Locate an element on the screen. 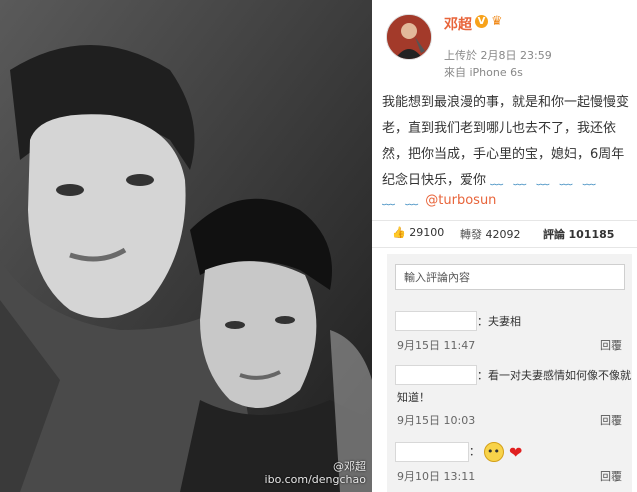 The height and width of the screenshot is (492, 637). comment-text: ：看一对夫妻感情如何像不像就 is located at coordinates (554, 375).